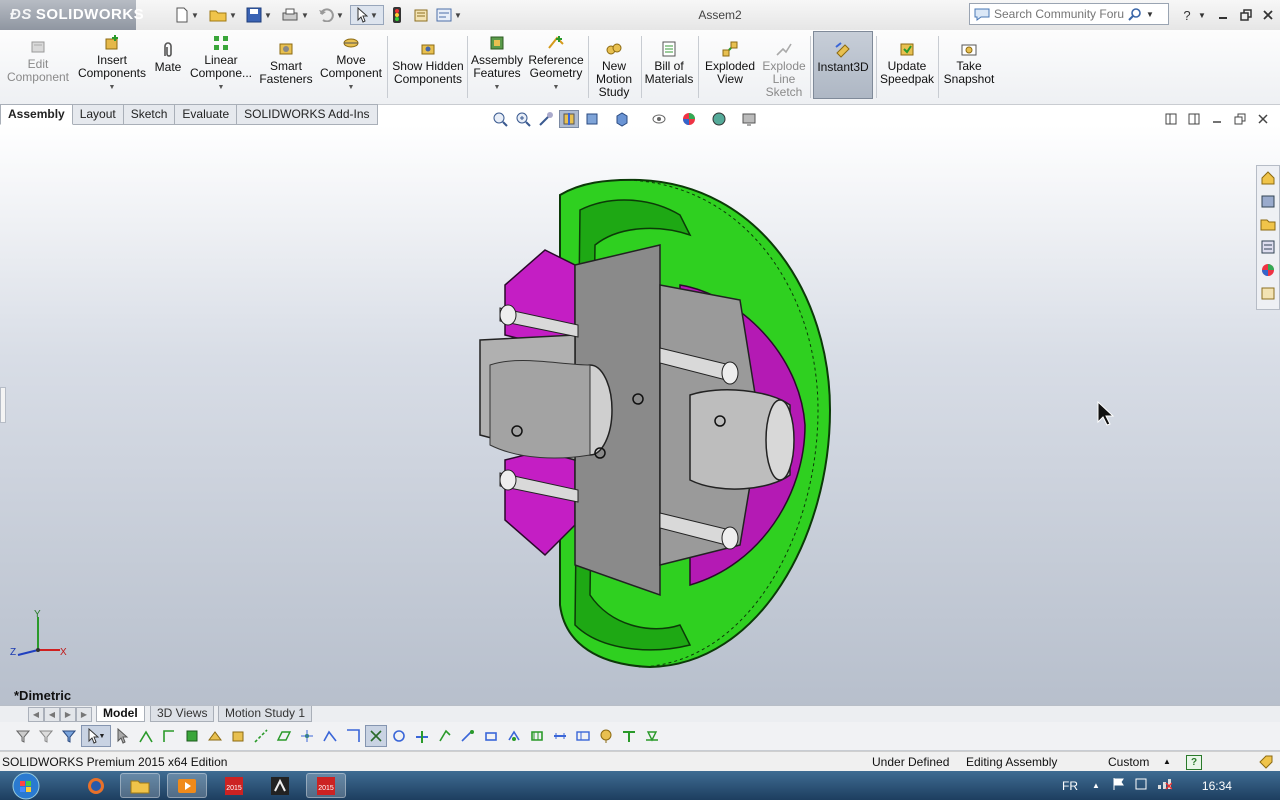  Describe the element at coordinates (1268, 201) in the screenshot. I see `design-library-tab` at that location.